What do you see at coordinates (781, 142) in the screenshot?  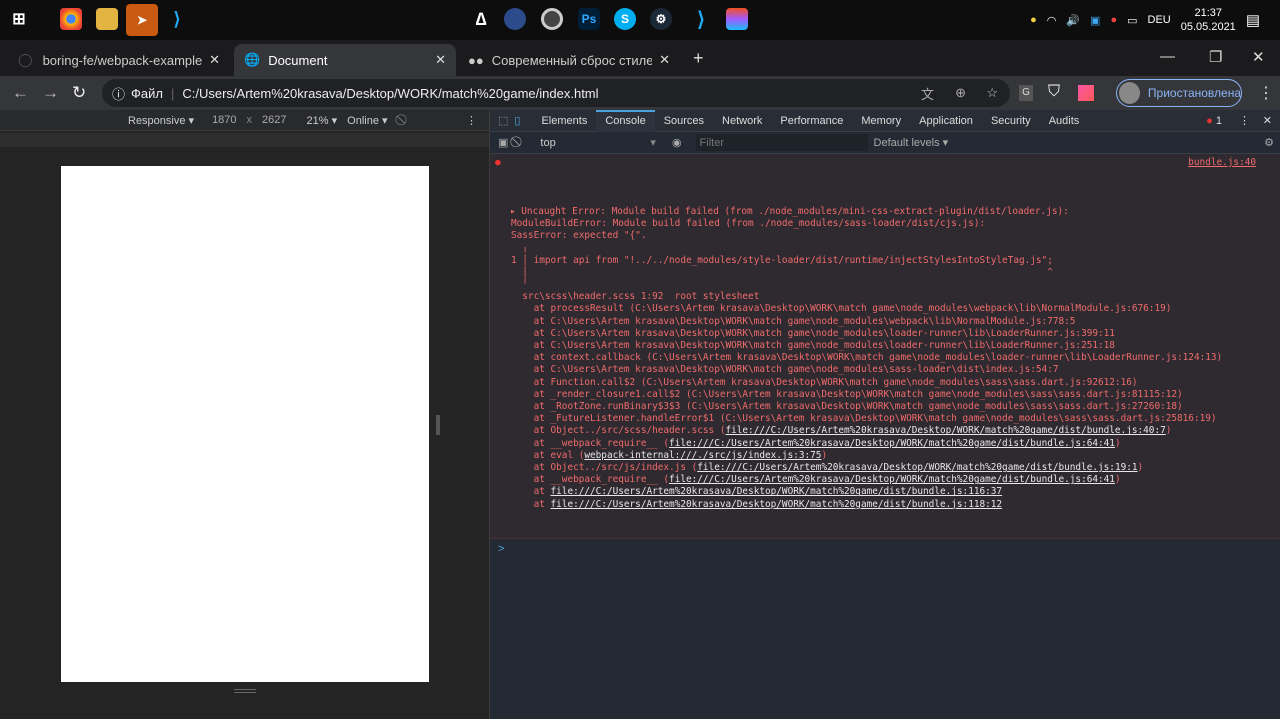 I see `filter-input` at bounding box center [781, 142].